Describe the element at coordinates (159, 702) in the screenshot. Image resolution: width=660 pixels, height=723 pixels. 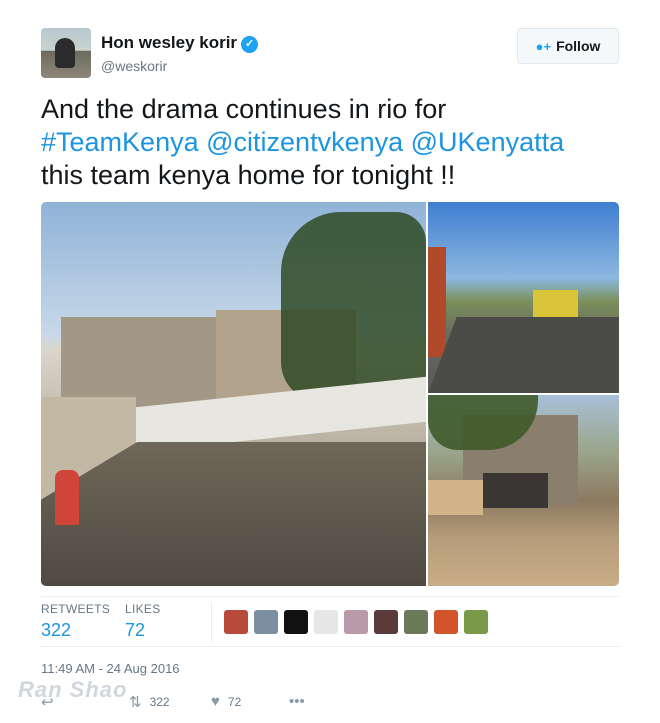
I see `retweet-action-count: 322` at that location.